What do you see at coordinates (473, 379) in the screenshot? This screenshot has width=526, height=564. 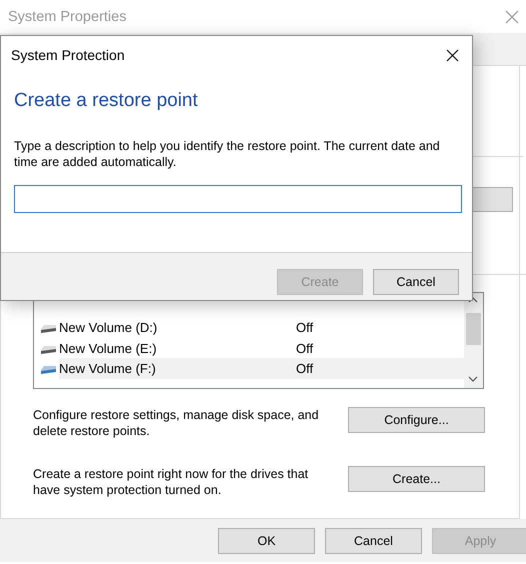 I see `scroll-down-icon` at bounding box center [473, 379].